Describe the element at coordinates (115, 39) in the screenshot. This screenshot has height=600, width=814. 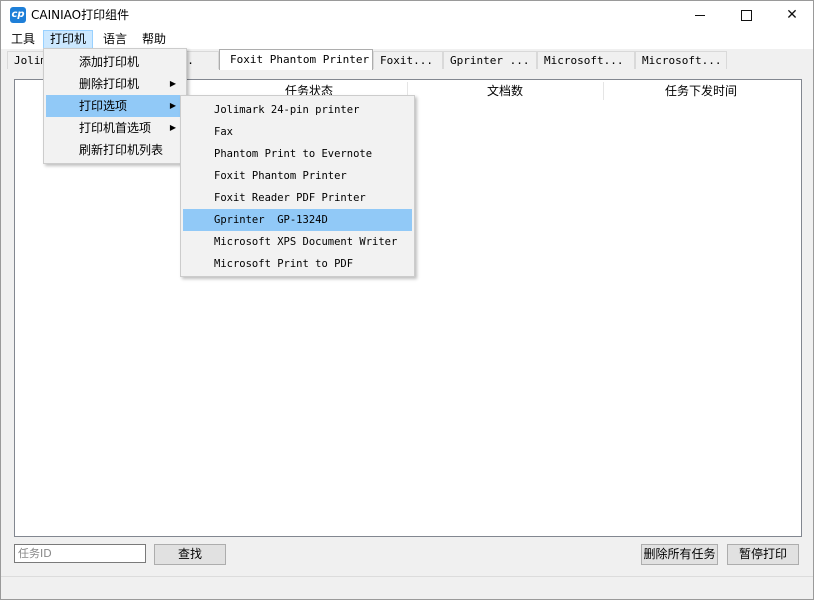
I see `menu-language: 语言` at that location.